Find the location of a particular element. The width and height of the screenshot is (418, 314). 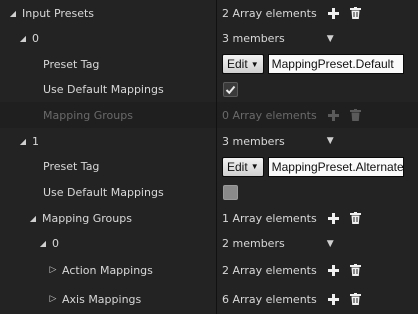

row-preset-tag-0: Preset Tag Edit ▼ MappingPreset.Default is located at coordinates (209, 64).